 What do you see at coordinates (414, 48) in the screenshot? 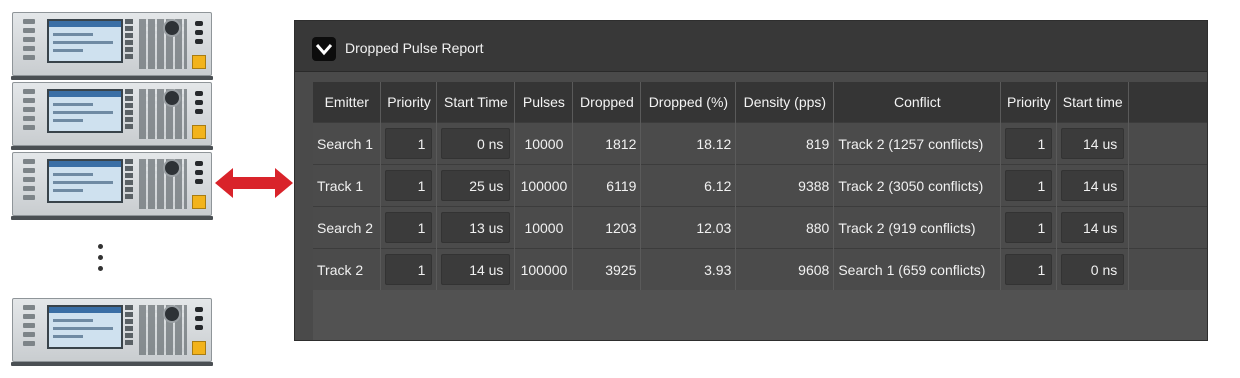
I see `panel-title: Dropped Pulse Report` at bounding box center [414, 48].